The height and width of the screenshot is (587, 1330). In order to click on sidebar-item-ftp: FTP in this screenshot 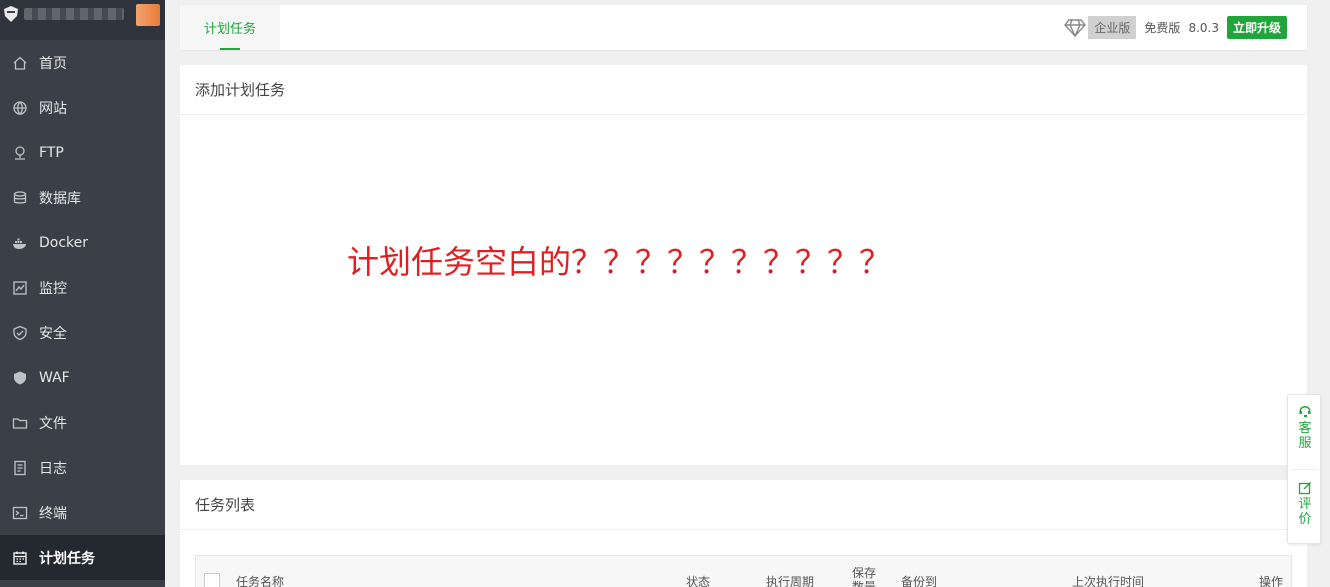, I will do `click(82, 152)`.